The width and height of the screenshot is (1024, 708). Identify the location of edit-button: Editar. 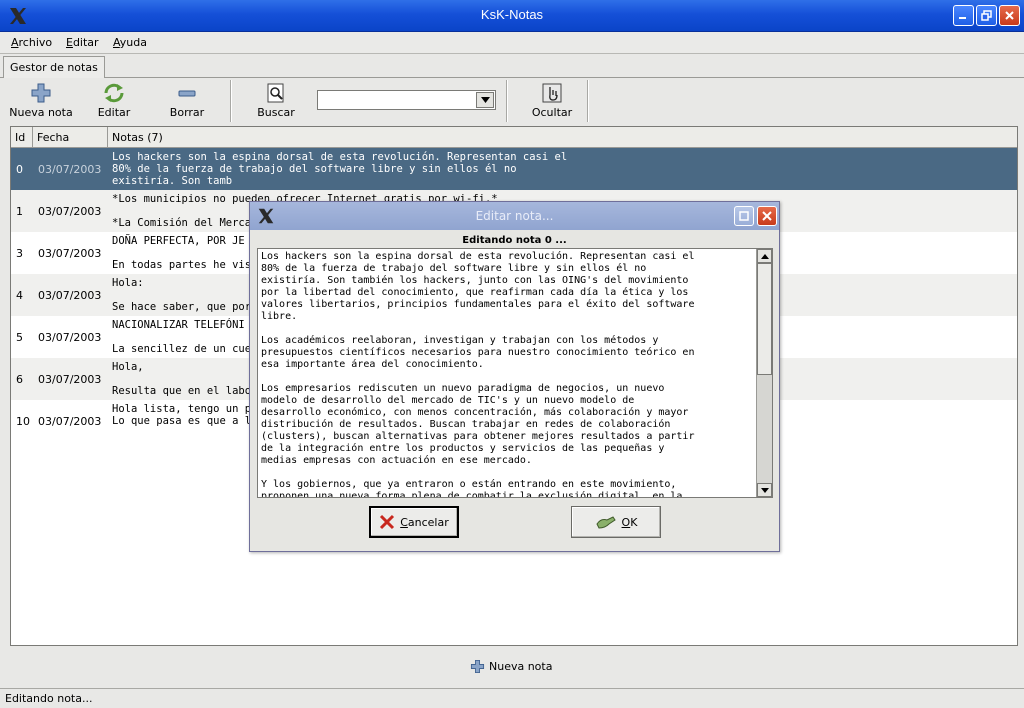
(114, 102).